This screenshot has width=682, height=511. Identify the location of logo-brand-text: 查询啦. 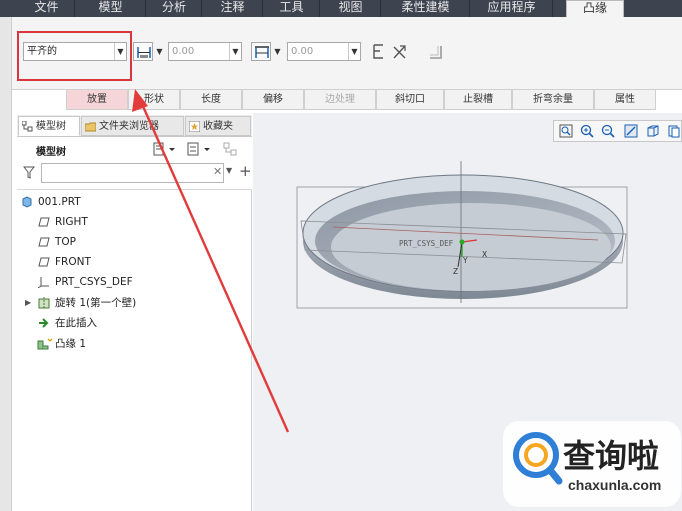
(611, 456).